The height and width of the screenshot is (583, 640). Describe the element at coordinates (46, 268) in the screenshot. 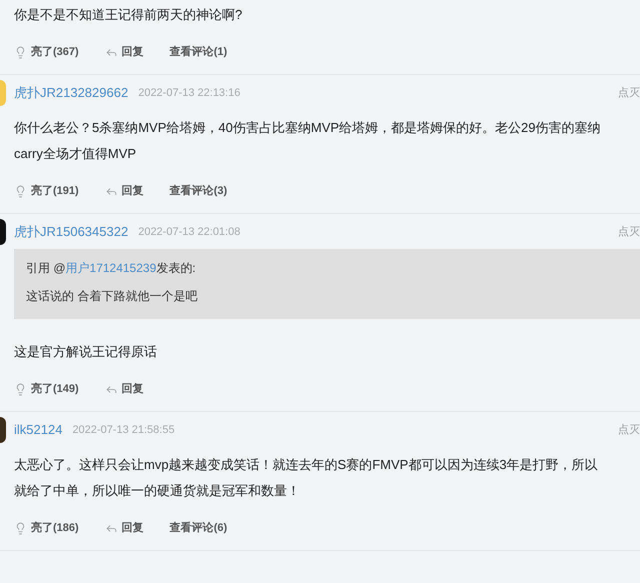

I see `quote-prefix: 引用 @` at that location.